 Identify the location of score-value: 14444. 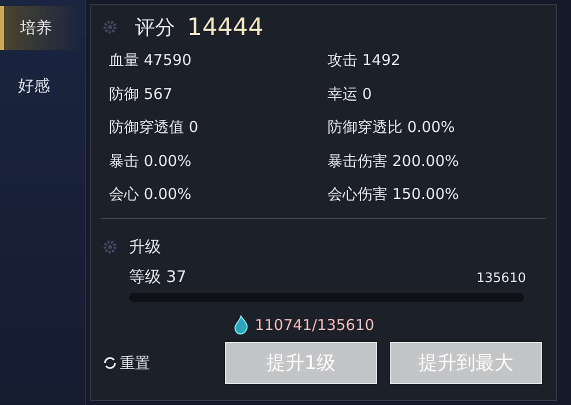
(225, 27).